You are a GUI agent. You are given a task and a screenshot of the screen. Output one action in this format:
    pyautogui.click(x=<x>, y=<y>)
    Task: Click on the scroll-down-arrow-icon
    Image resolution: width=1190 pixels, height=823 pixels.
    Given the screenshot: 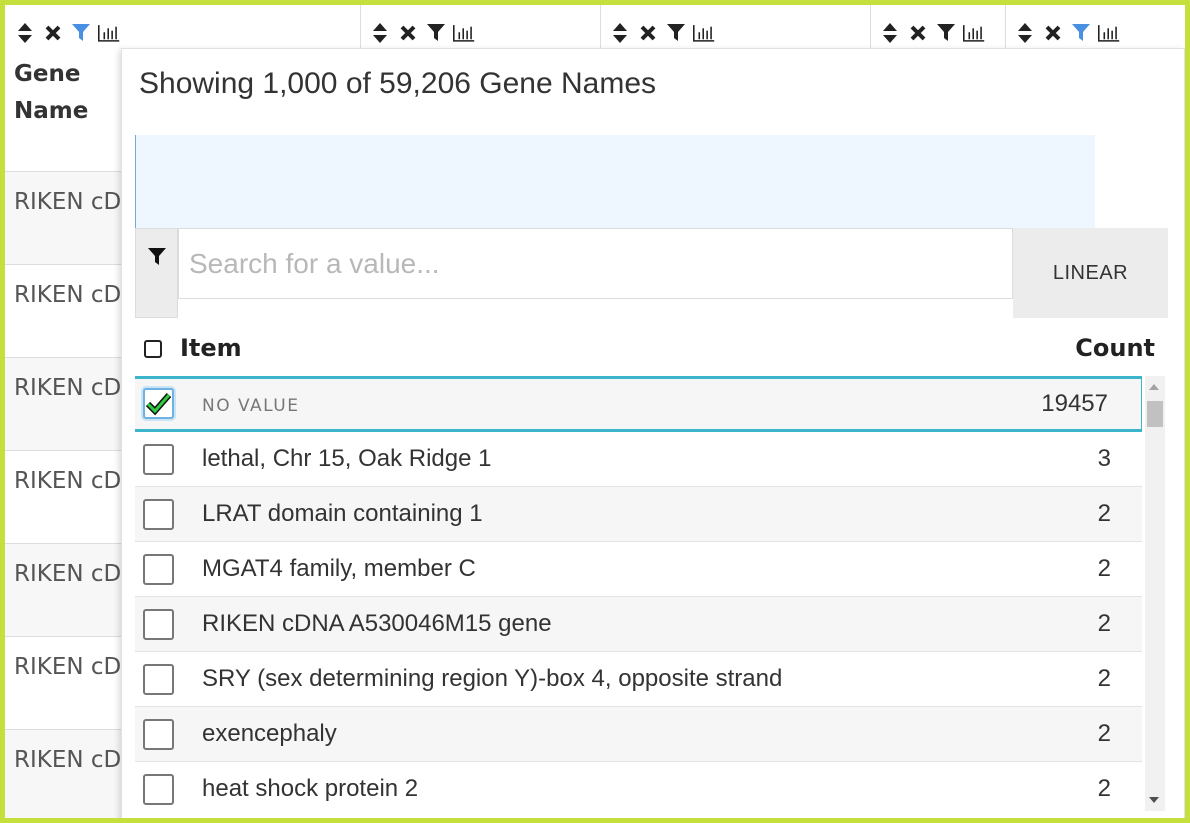 What is the action you would take?
    pyautogui.click(x=1154, y=800)
    